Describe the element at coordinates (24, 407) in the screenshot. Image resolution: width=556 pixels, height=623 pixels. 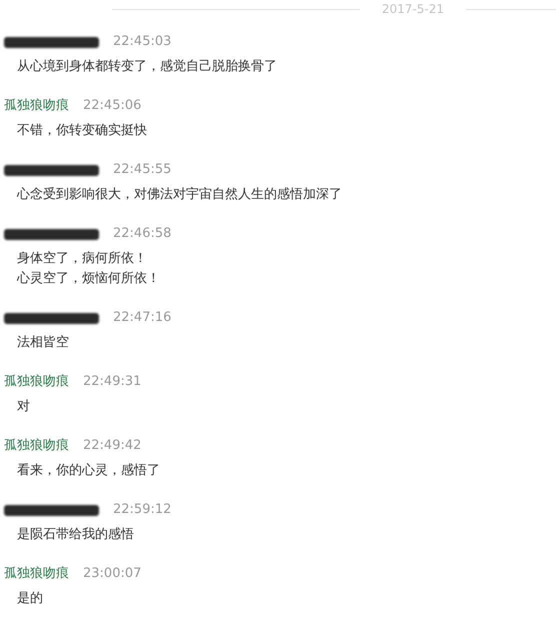
I see `message-text: 对` at that location.